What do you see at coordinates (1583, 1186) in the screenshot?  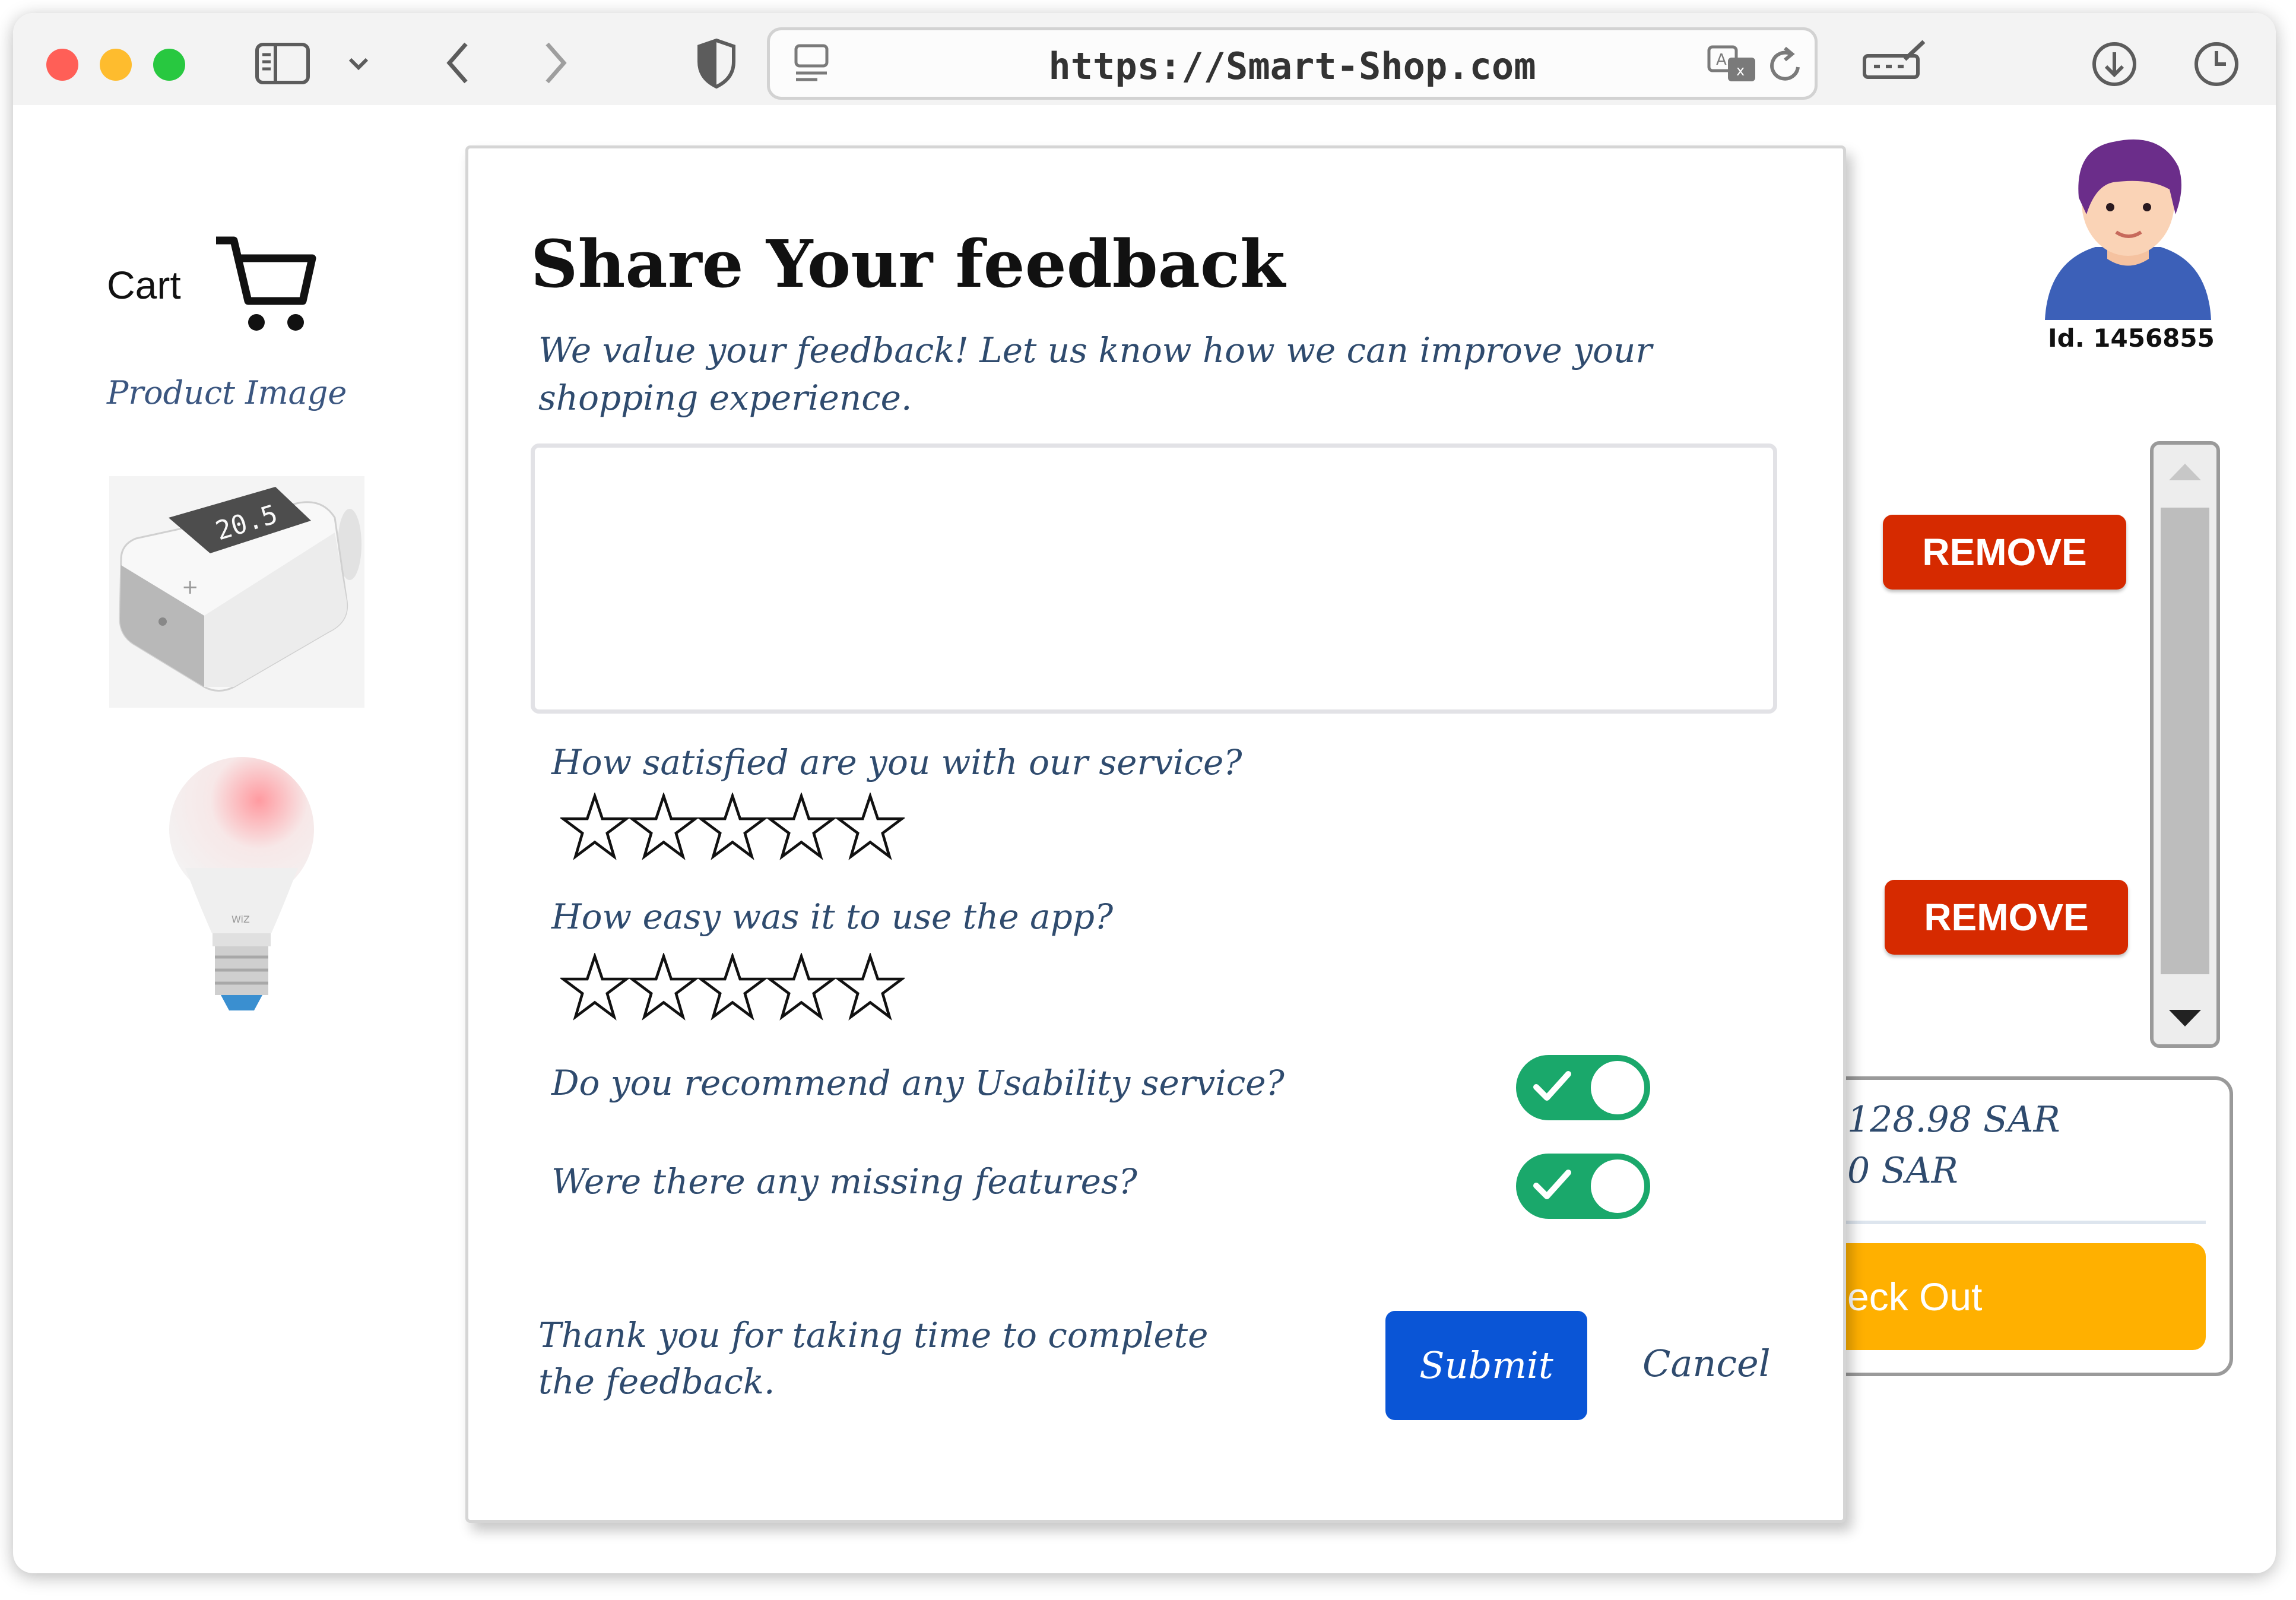 I see `missing-features-toggle` at bounding box center [1583, 1186].